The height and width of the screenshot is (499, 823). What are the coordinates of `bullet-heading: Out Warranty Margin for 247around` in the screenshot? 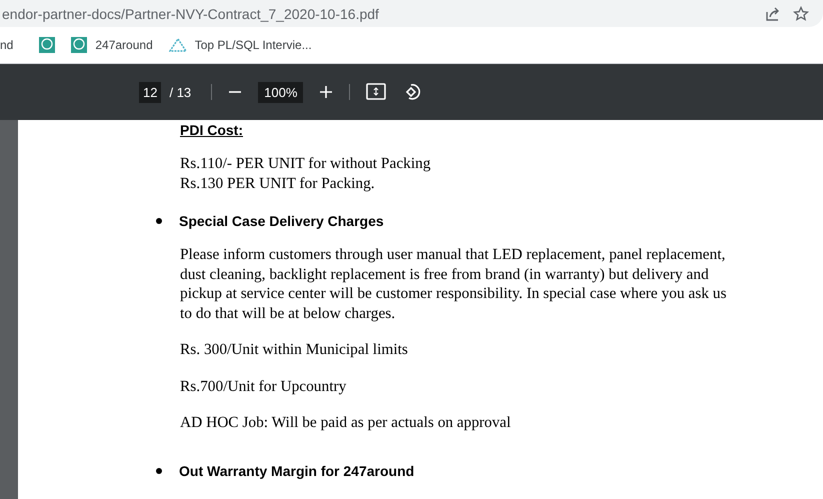 It's located at (296, 470).